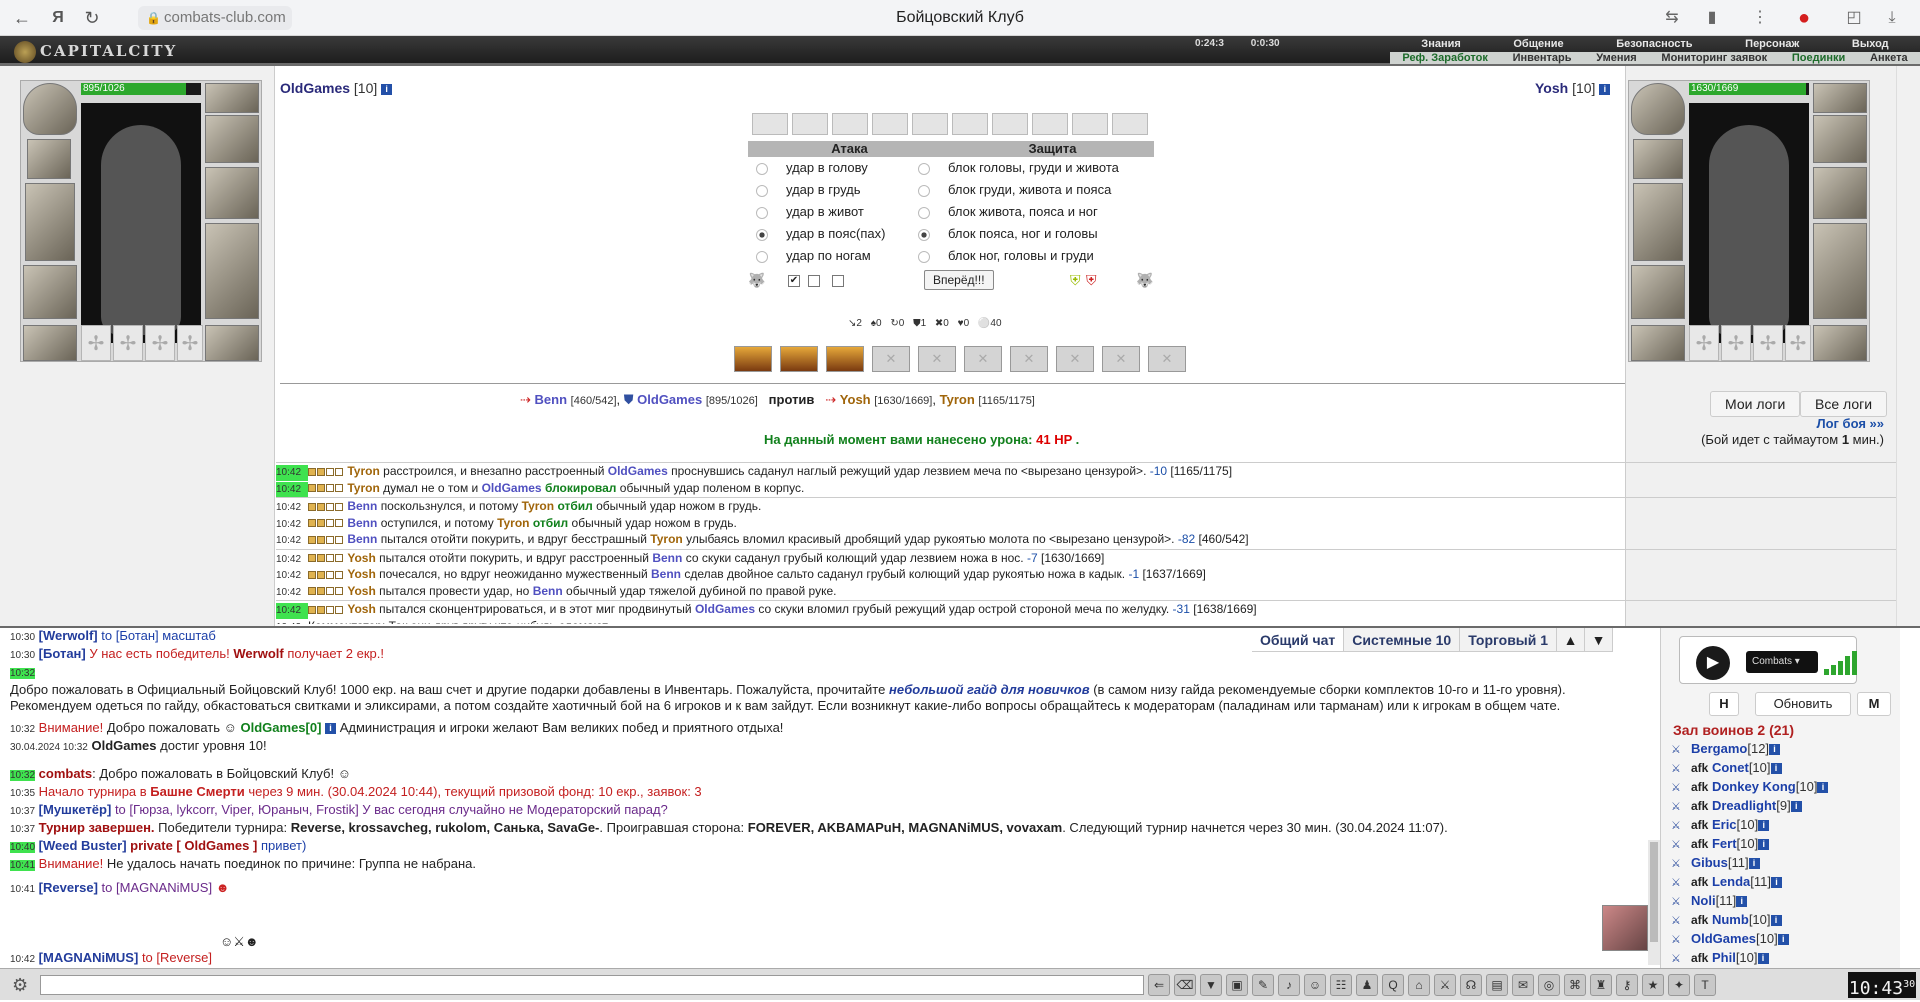 The image size is (1920, 1002). What do you see at coordinates (1315, 985) in the screenshot?
I see `smile-icon: ☺` at bounding box center [1315, 985].